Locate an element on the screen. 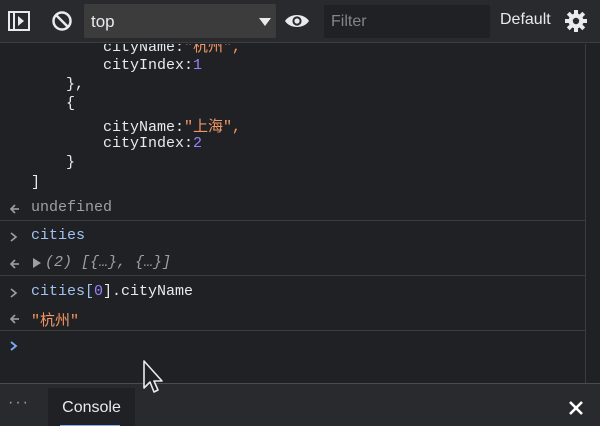  more-tabs-icon: ··· is located at coordinates (19, 403).